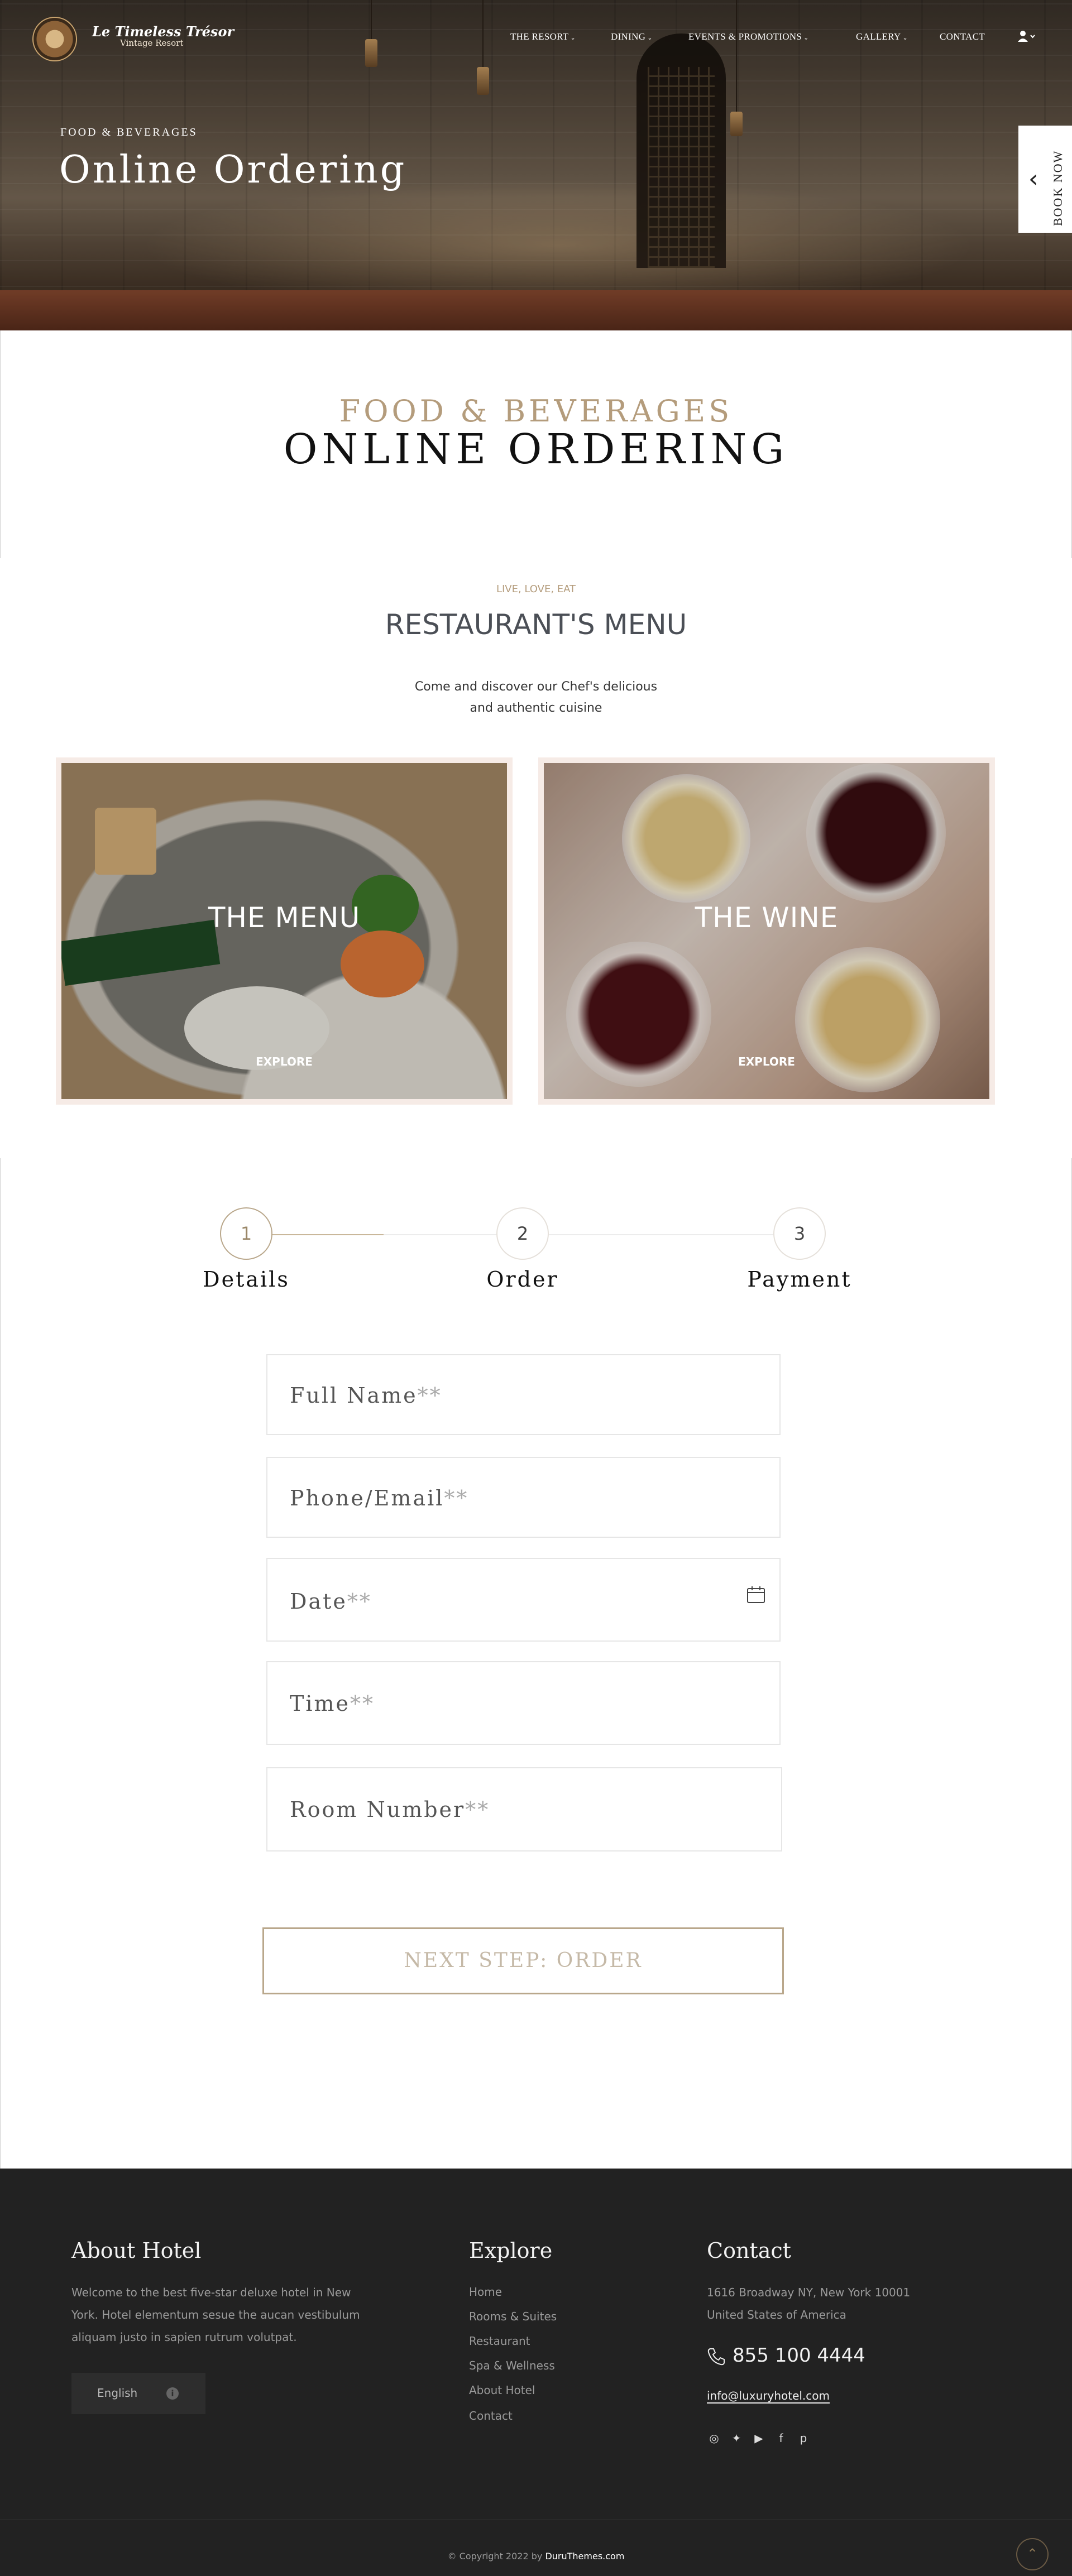 The height and width of the screenshot is (2576, 1072). What do you see at coordinates (486, 2292) in the screenshot?
I see `footer-link-home: Home` at bounding box center [486, 2292].